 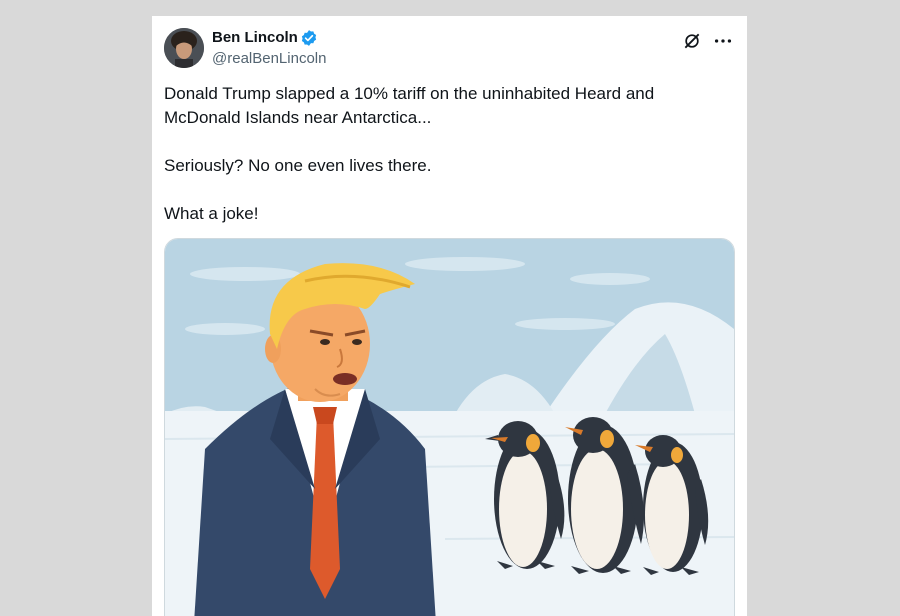 What do you see at coordinates (298, 165) in the screenshot?
I see `tweet-text-line: Seriously? No one even lives there.` at bounding box center [298, 165].